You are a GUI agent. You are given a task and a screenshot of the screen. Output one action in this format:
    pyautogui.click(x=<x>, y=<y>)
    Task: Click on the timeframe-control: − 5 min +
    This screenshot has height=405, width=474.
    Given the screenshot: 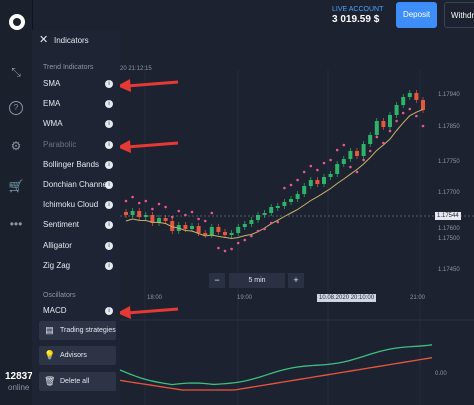 What is the action you would take?
    pyautogui.click(x=256, y=280)
    